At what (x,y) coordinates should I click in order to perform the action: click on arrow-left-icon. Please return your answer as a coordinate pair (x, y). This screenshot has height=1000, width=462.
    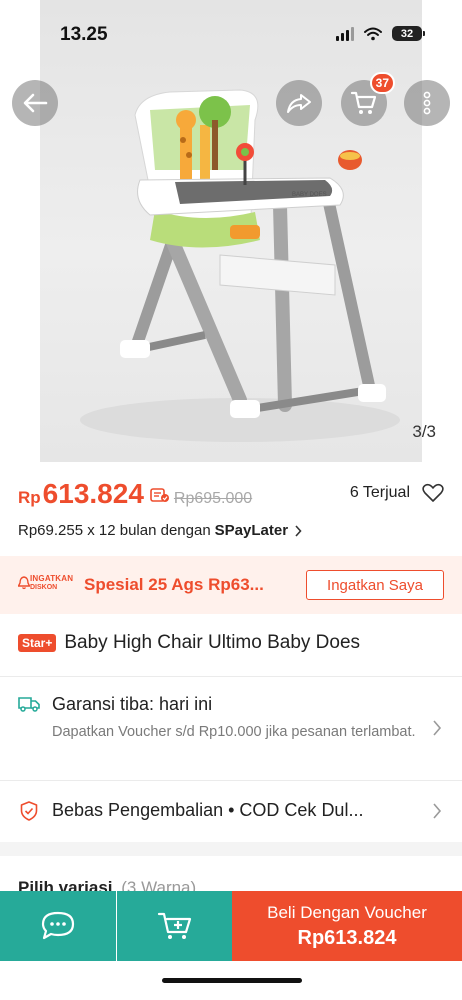
    Looking at the image, I should click on (35, 103).